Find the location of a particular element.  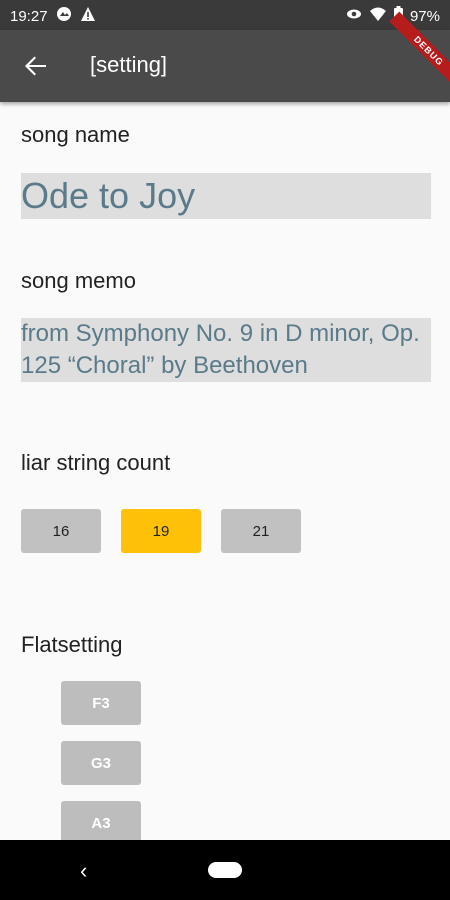

gallery-icon is located at coordinates (64, 16).